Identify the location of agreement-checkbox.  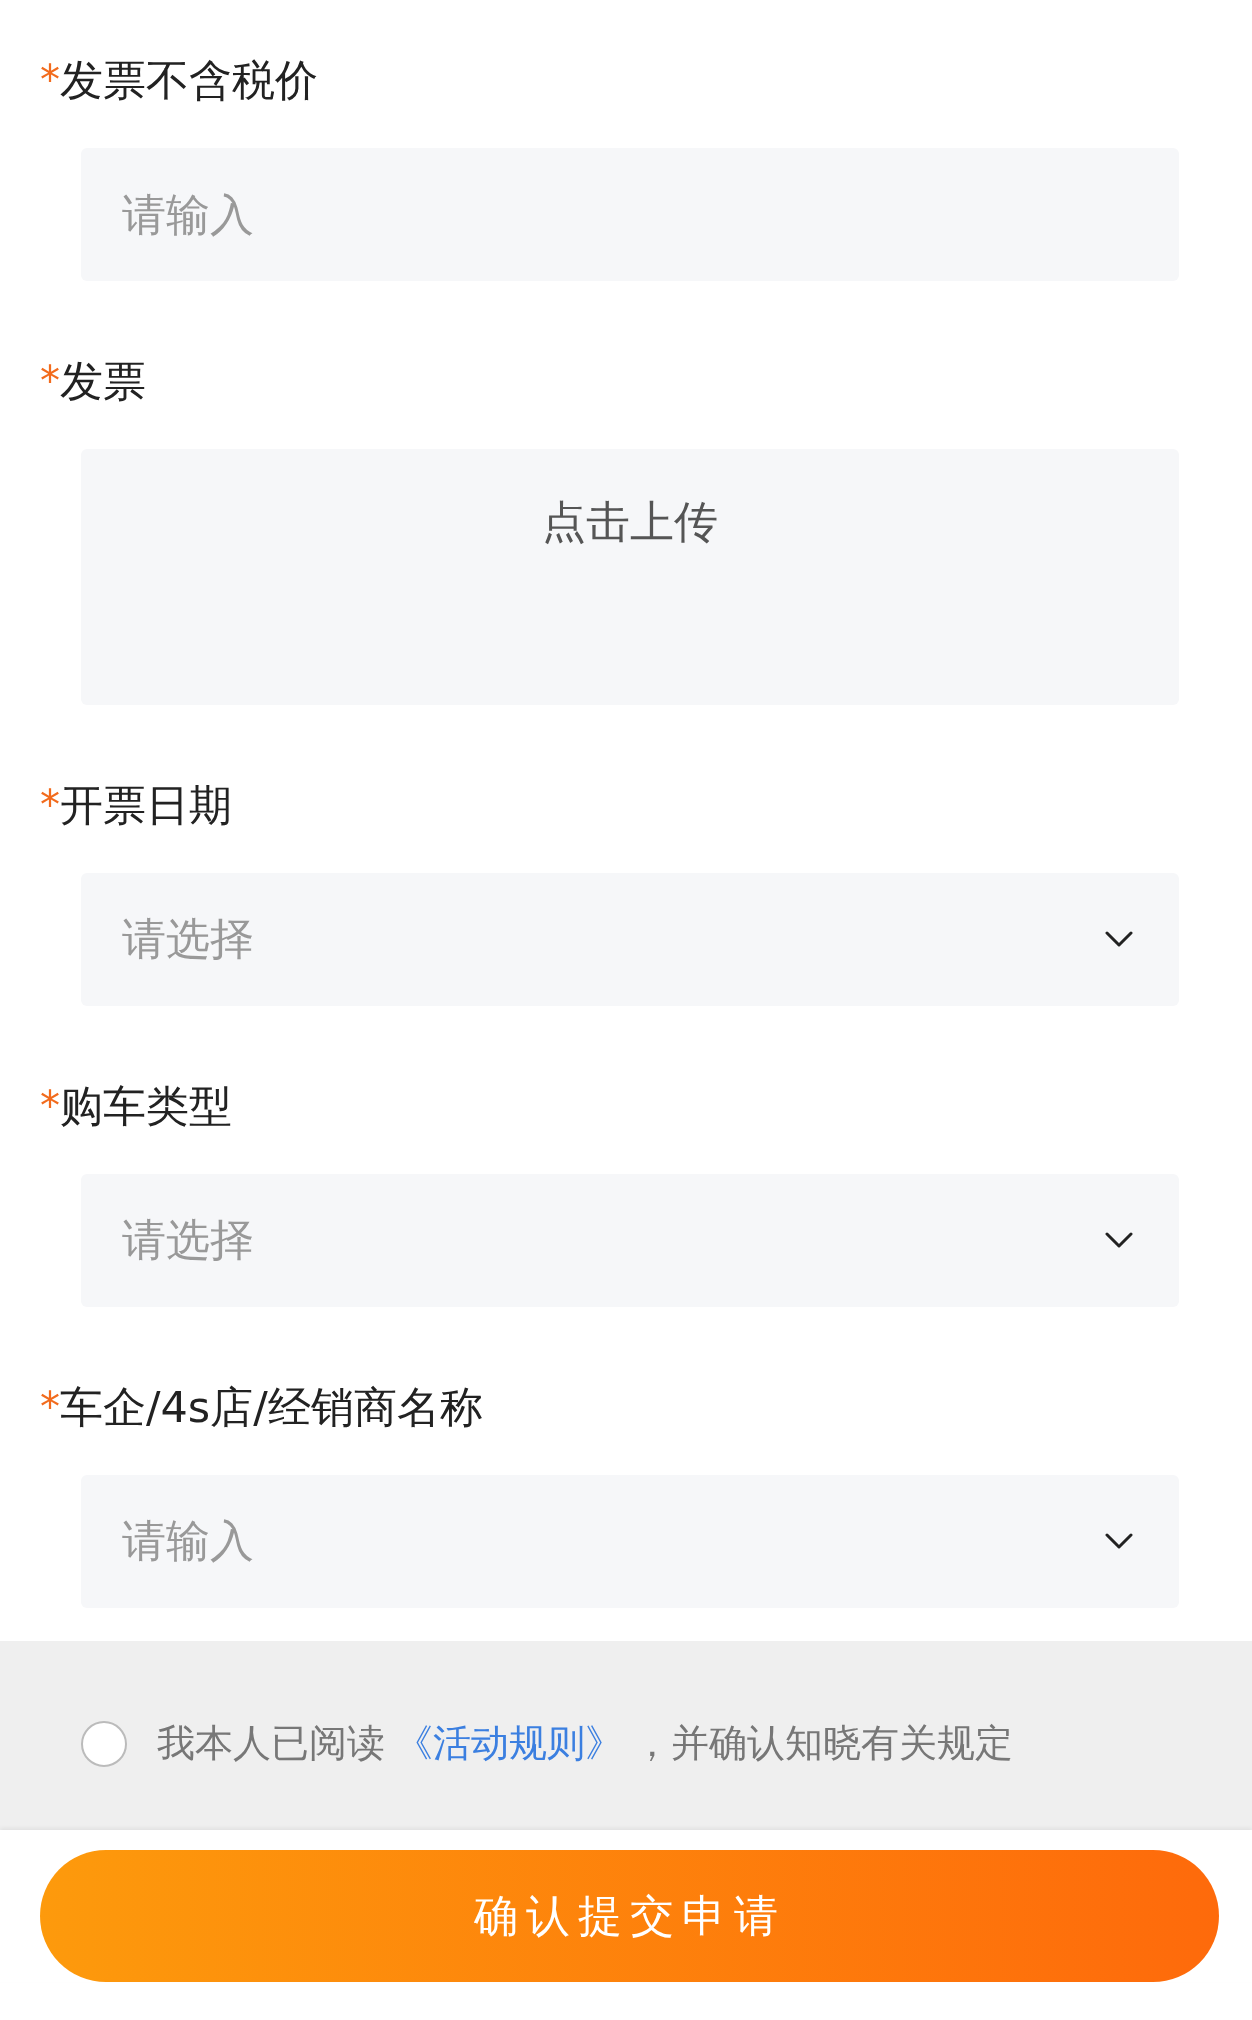
(104, 1743).